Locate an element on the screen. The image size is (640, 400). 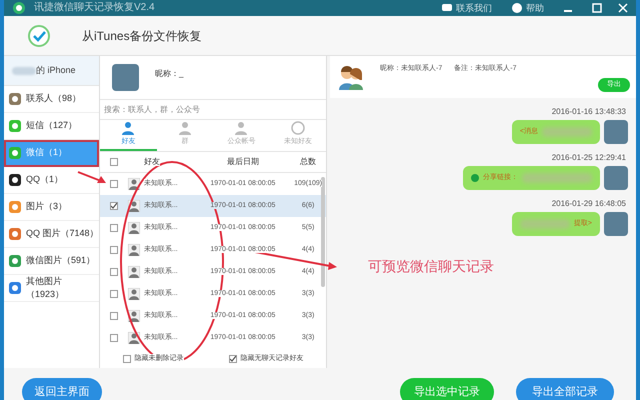
timestamp: 2016-01-25 12:29:41 is located at coordinates (589, 158).